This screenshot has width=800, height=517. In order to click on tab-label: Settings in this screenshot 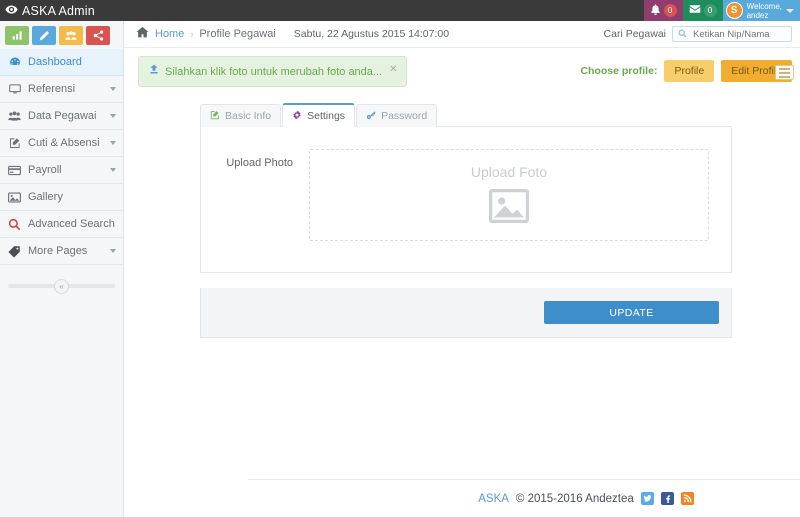, I will do `click(326, 116)`.